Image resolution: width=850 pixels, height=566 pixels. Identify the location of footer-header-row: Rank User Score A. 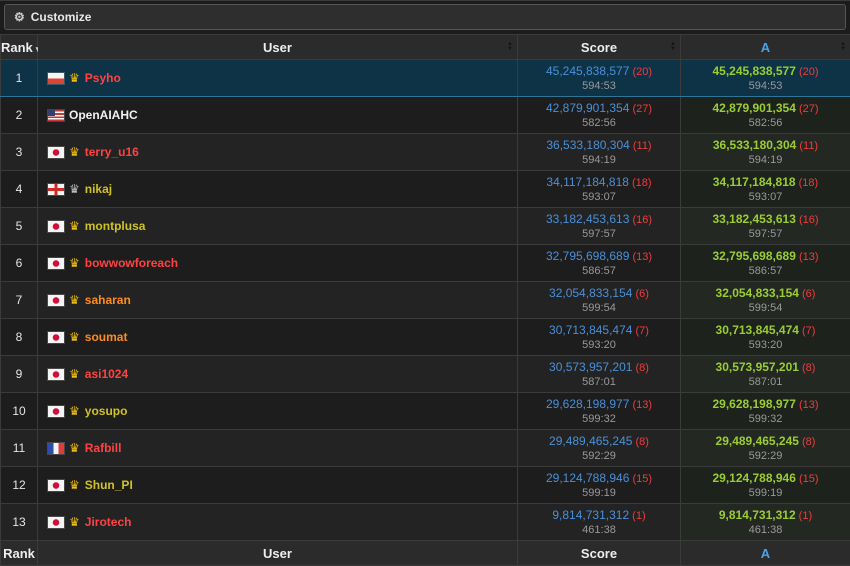
(425, 553).